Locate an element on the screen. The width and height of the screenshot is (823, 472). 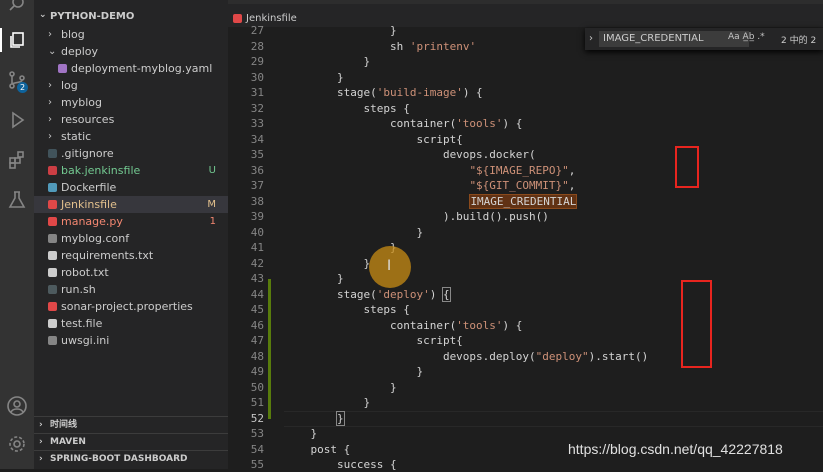
code-line: "${IMAGE_REPO}", is located at coordinates (522, 170).